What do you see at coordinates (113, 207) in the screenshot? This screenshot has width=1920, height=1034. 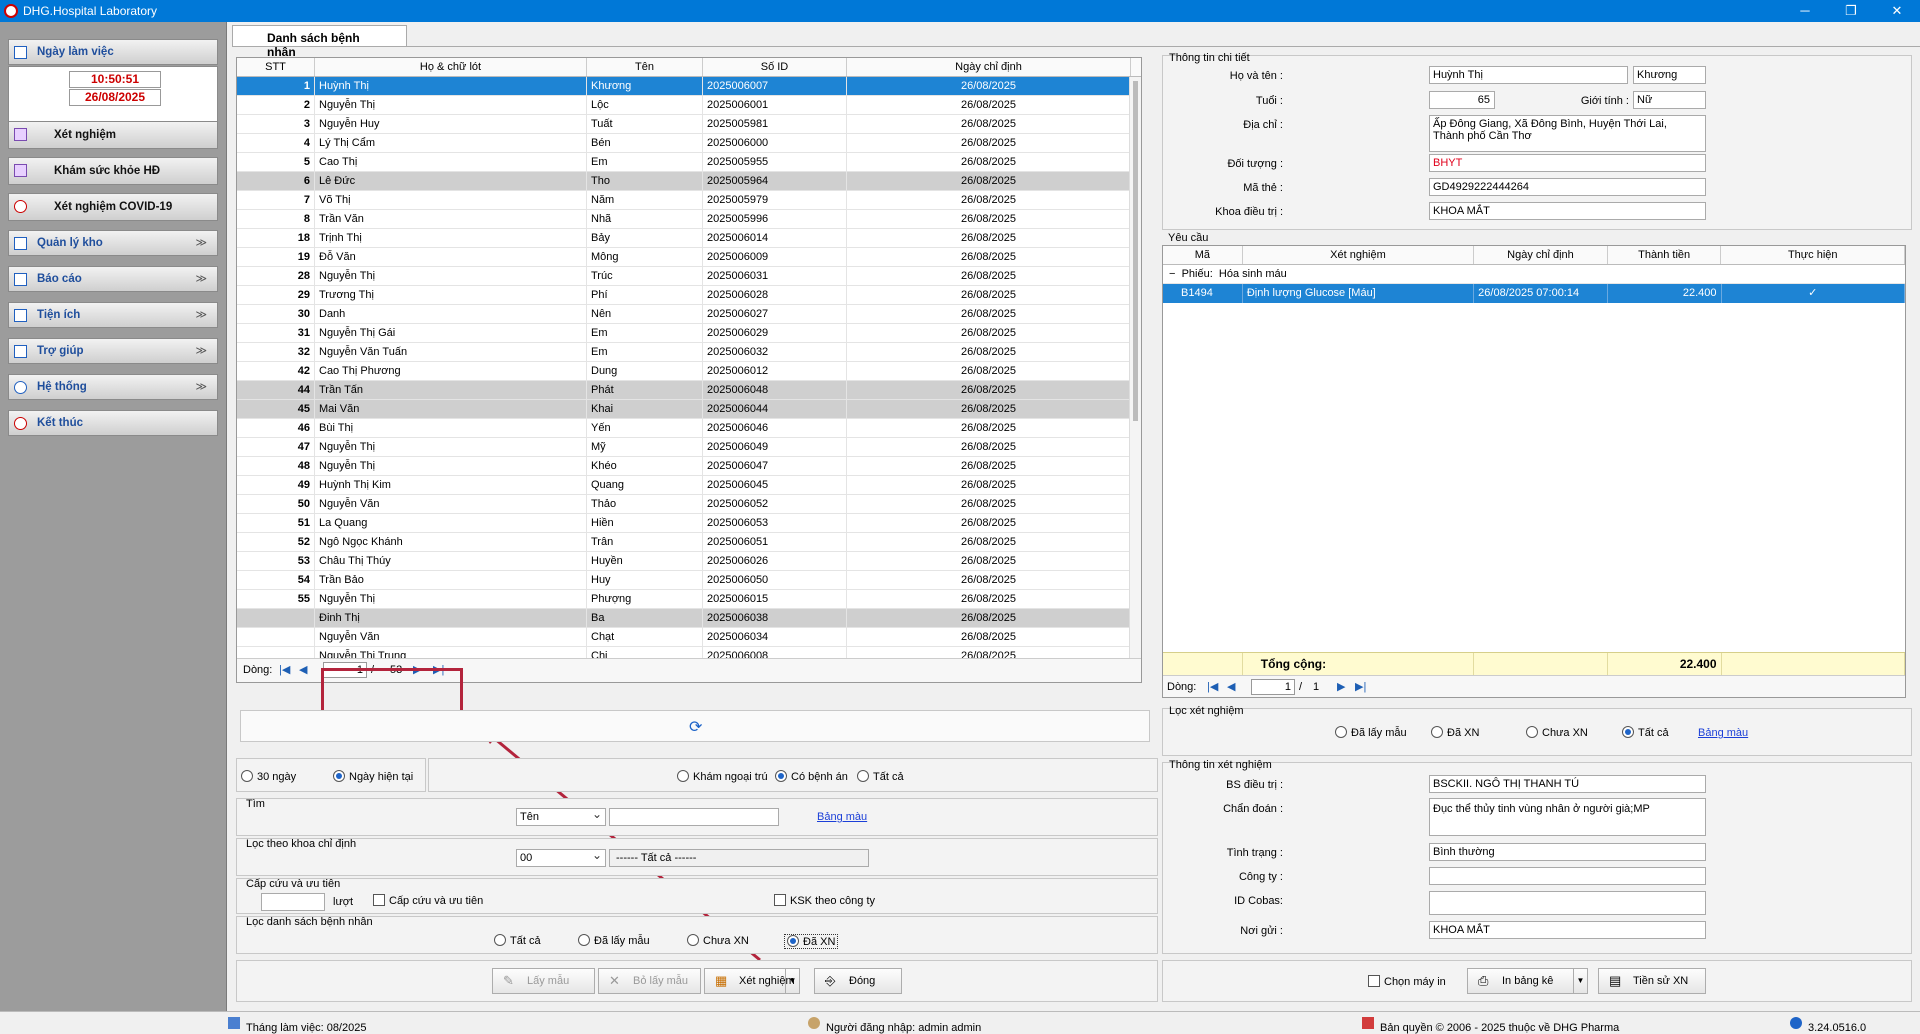 I see `sidebar-item-covid: Xét nghiệm COVID-19` at bounding box center [113, 207].